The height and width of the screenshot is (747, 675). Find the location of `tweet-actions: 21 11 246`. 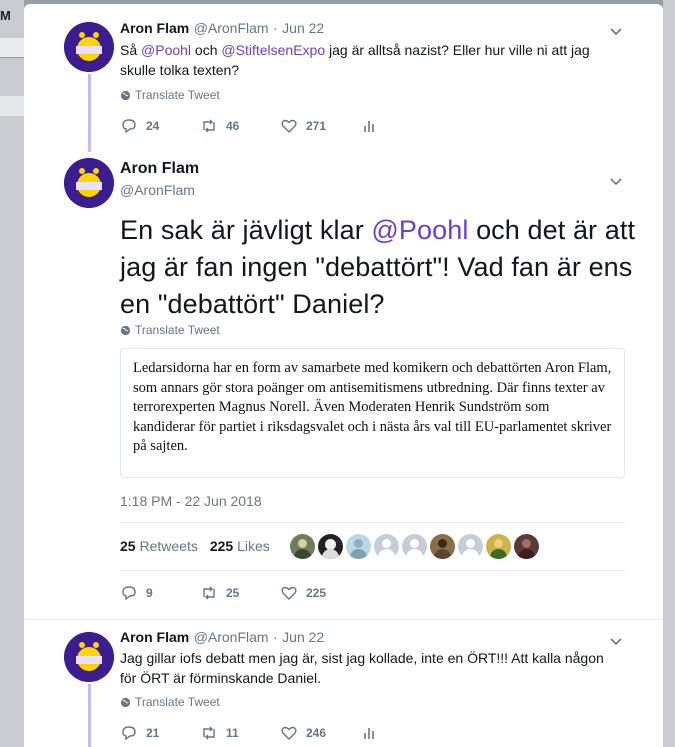

tweet-actions: 21 11 246 is located at coordinates (280, 733).